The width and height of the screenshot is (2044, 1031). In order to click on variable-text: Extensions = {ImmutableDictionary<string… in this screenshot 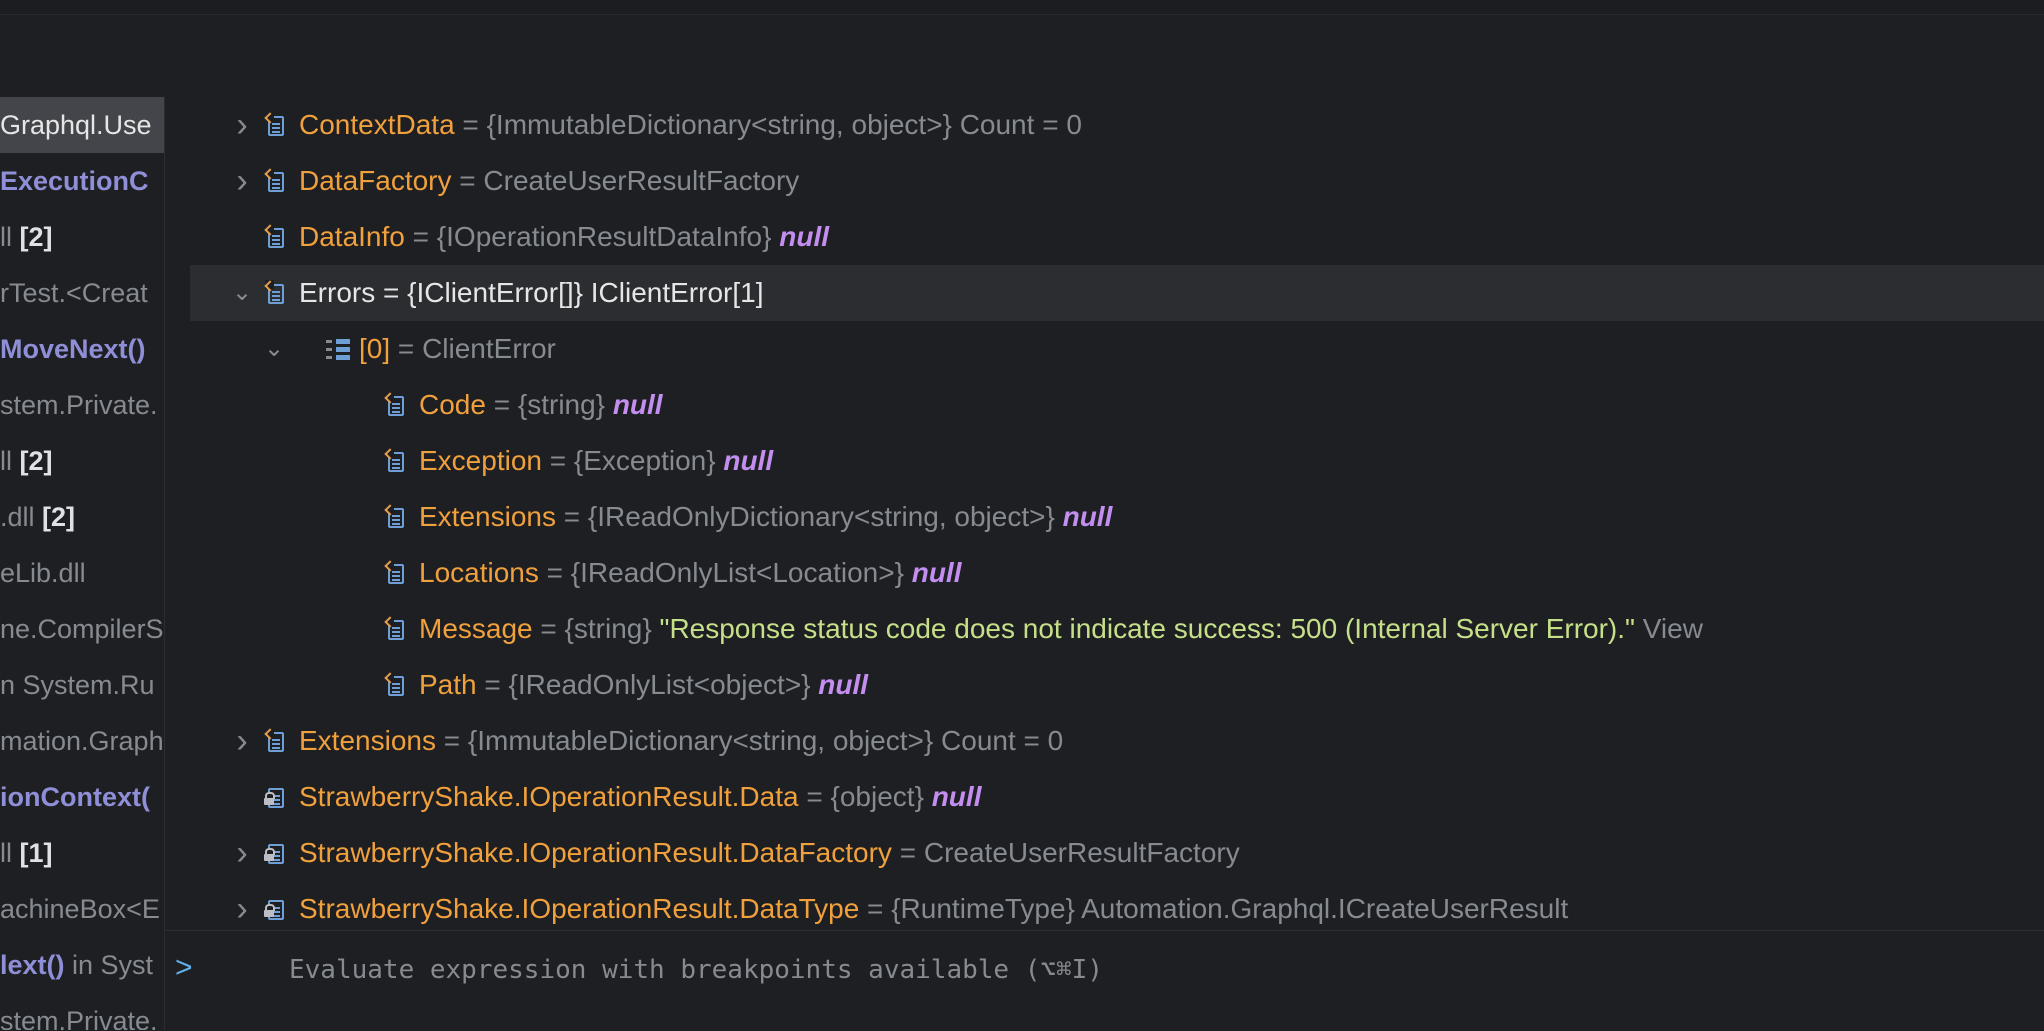, I will do `click(681, 741)`.